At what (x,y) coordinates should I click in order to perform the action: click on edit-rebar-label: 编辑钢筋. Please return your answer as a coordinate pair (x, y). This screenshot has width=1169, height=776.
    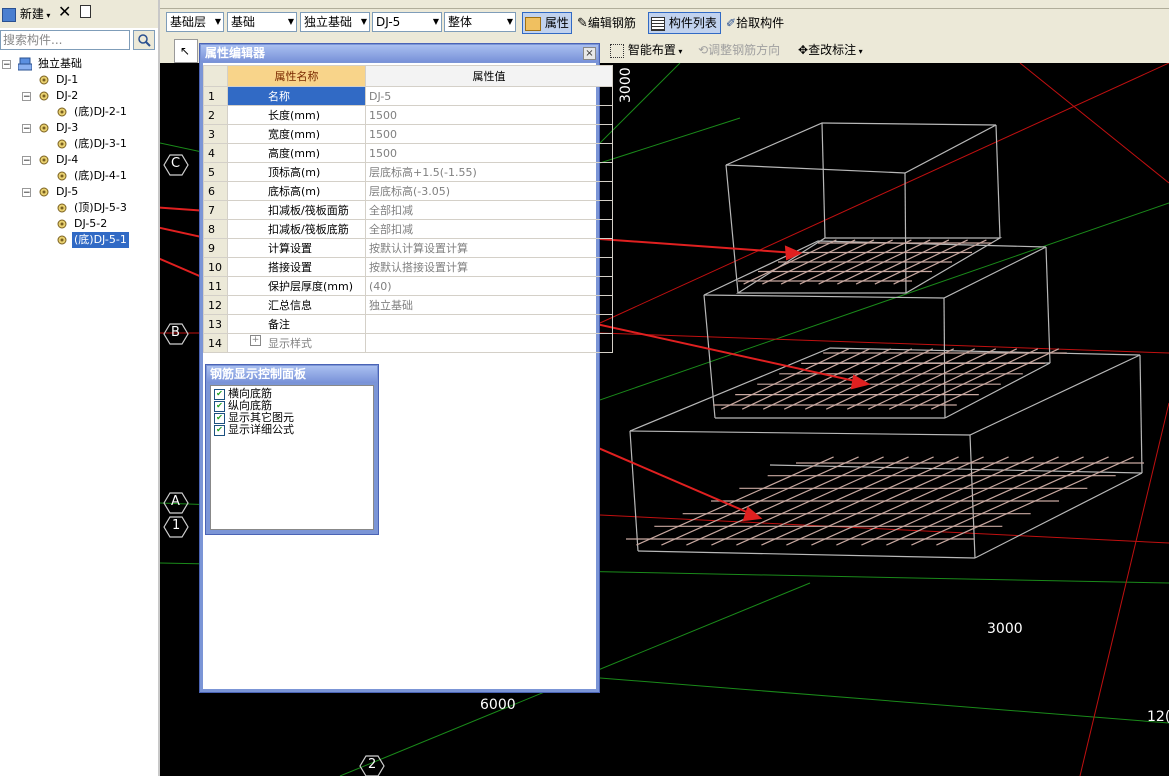
    Looking at the image, I should click on (611, 23).